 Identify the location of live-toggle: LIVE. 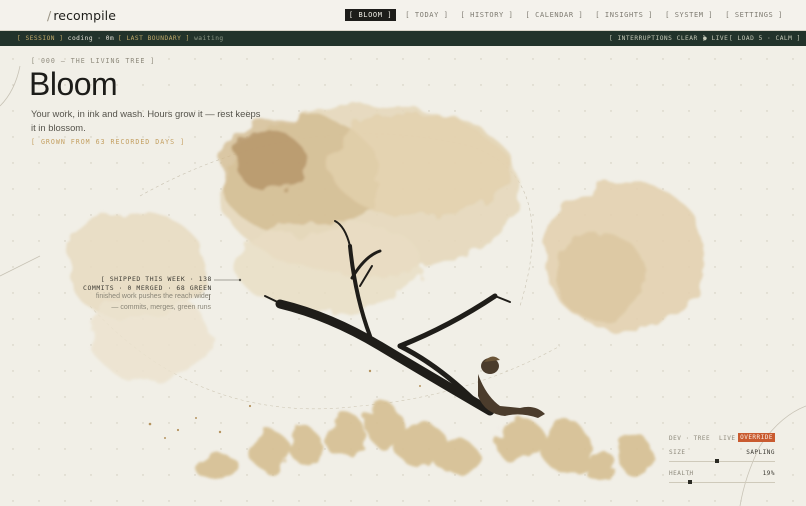
(727, 438).